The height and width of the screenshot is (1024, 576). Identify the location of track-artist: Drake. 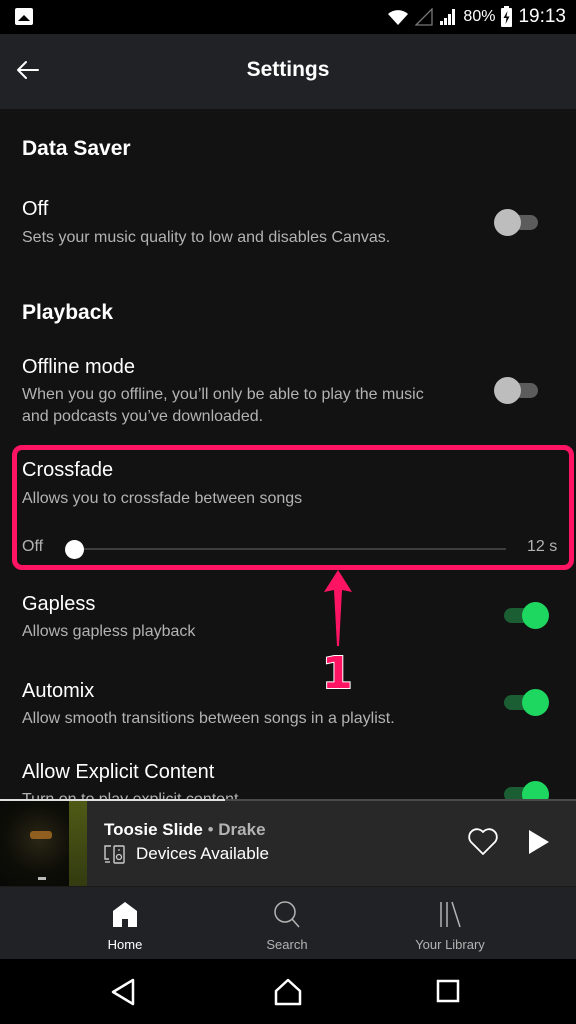
(242, 829).